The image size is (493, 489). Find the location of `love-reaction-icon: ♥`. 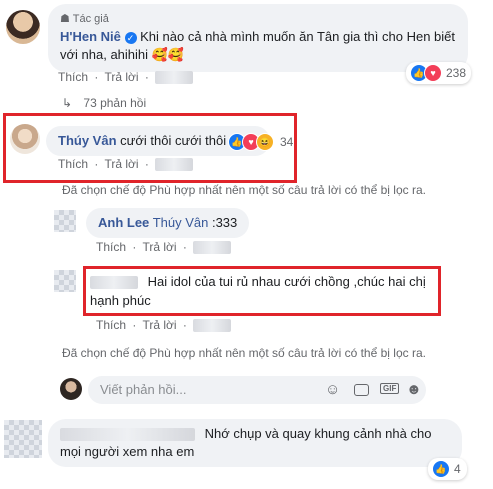

love-reaction-icon: ♥ is located at coordinates (433, 73).